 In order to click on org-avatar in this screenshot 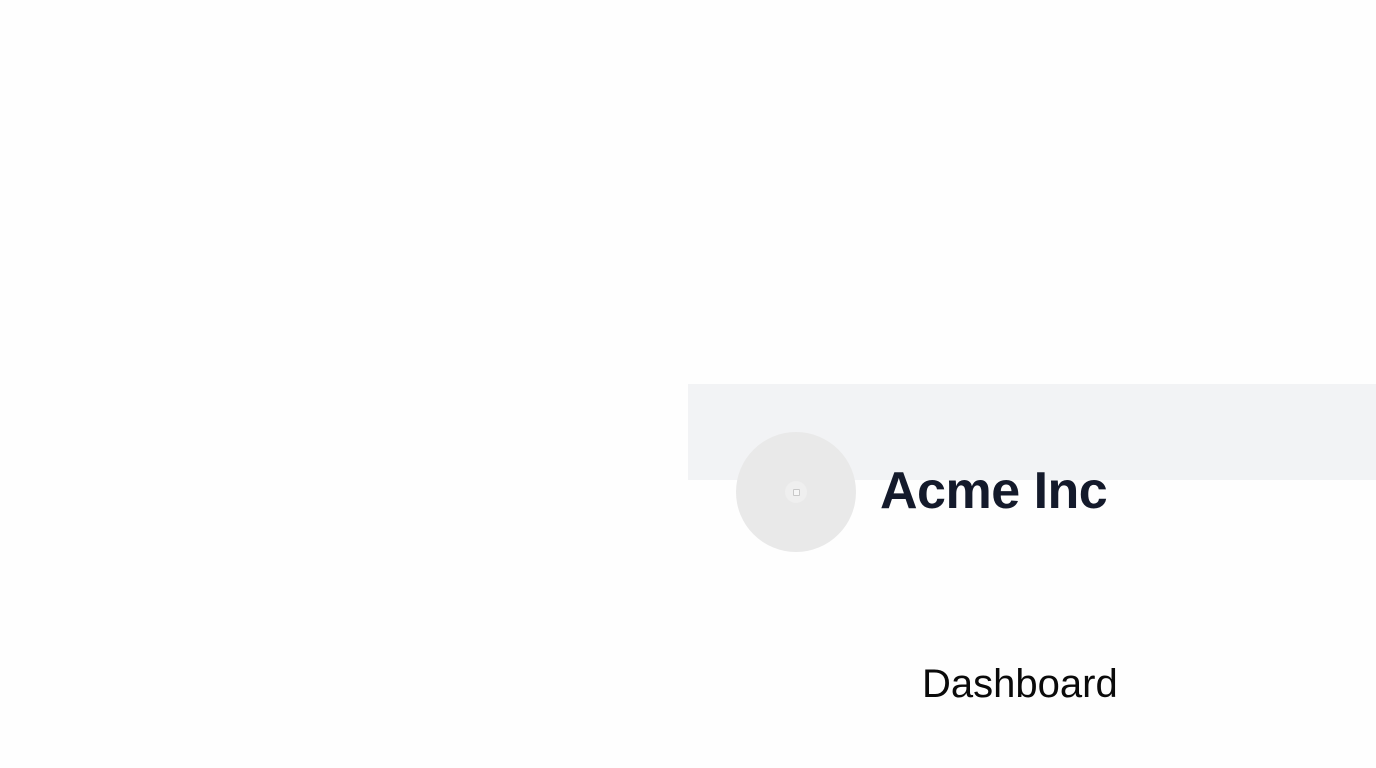, I will do `click(796, 492)`.